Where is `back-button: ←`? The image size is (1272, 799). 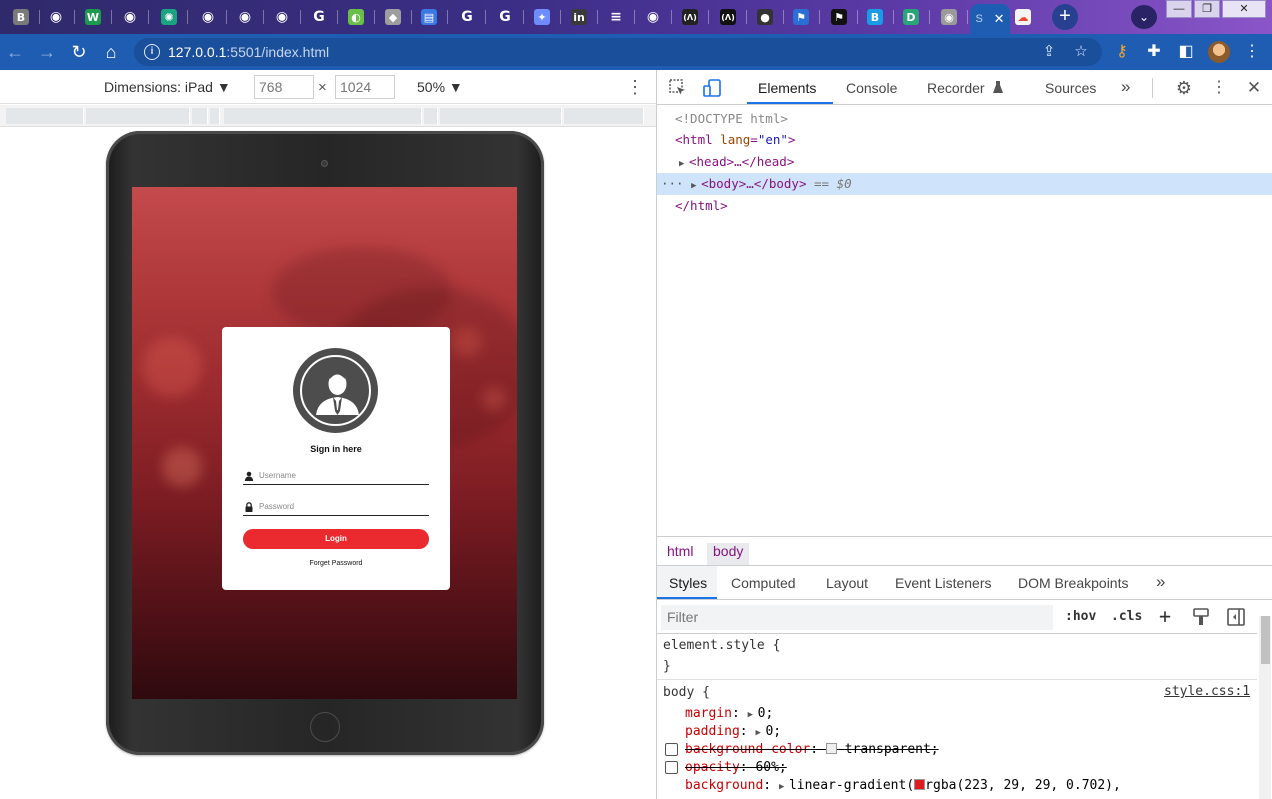 back-button: ← is located at coordinates (15, 52).